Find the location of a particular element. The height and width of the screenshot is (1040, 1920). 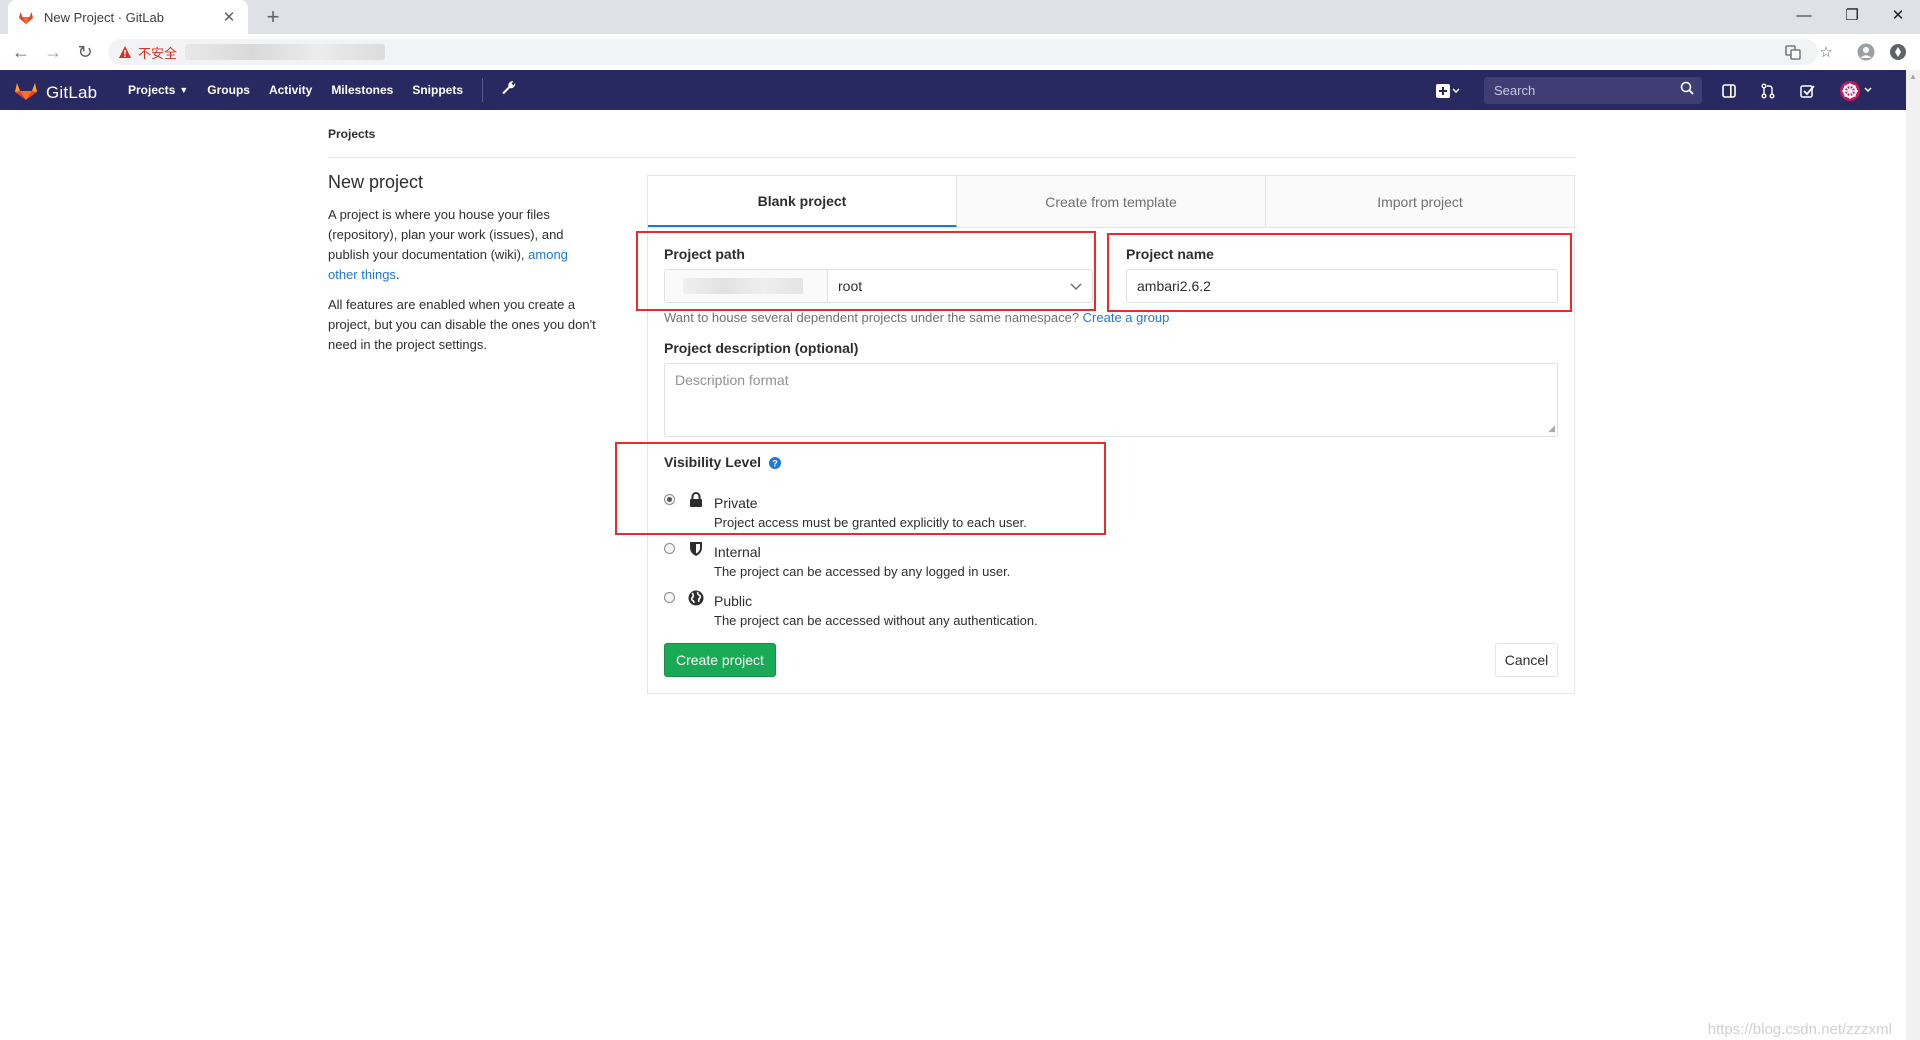

tab-blank-project: Blank project is located at coordinates (802, 201).